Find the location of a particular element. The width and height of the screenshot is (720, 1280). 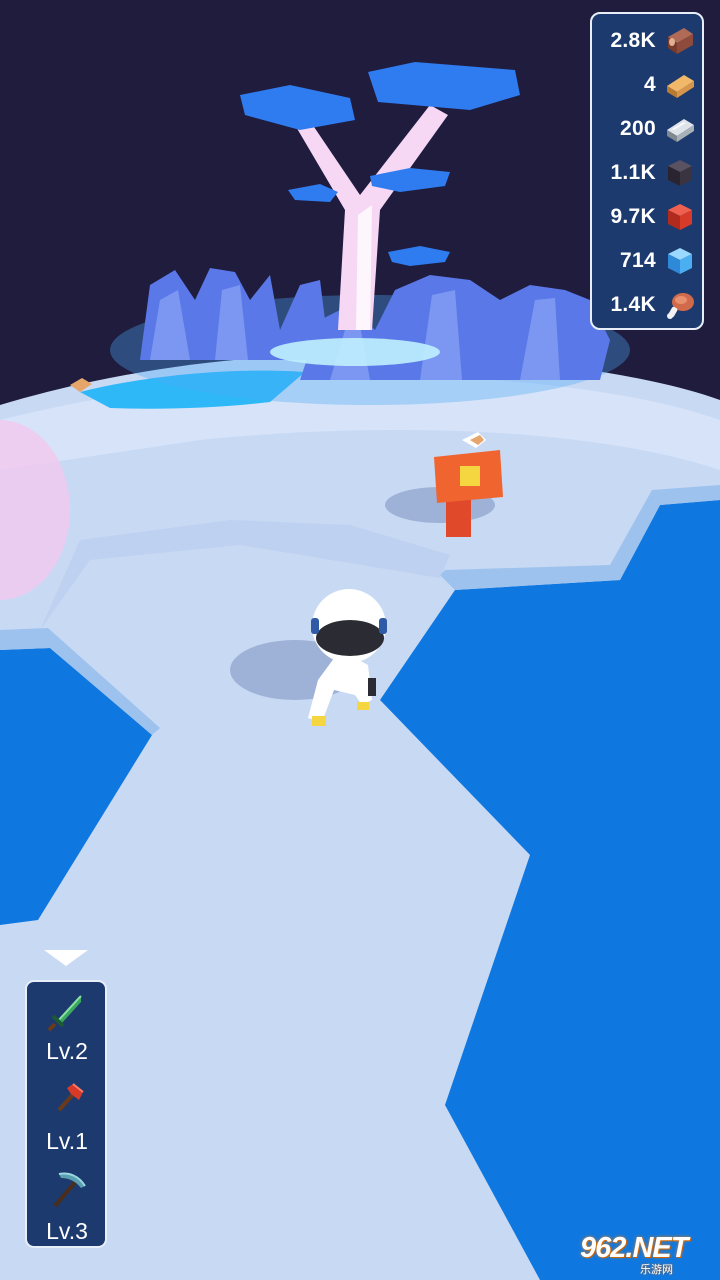

axe-icon is located at coordinates (66, 1102).